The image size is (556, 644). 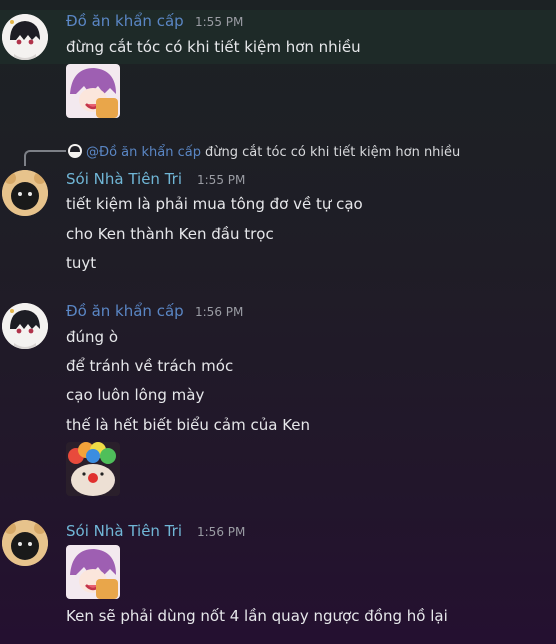 What do you see at coordinates (170, 234) in the screenshot?
I see `message-text: cho Ken thành Ken đầu trọc` at bounding box center [170, 234].